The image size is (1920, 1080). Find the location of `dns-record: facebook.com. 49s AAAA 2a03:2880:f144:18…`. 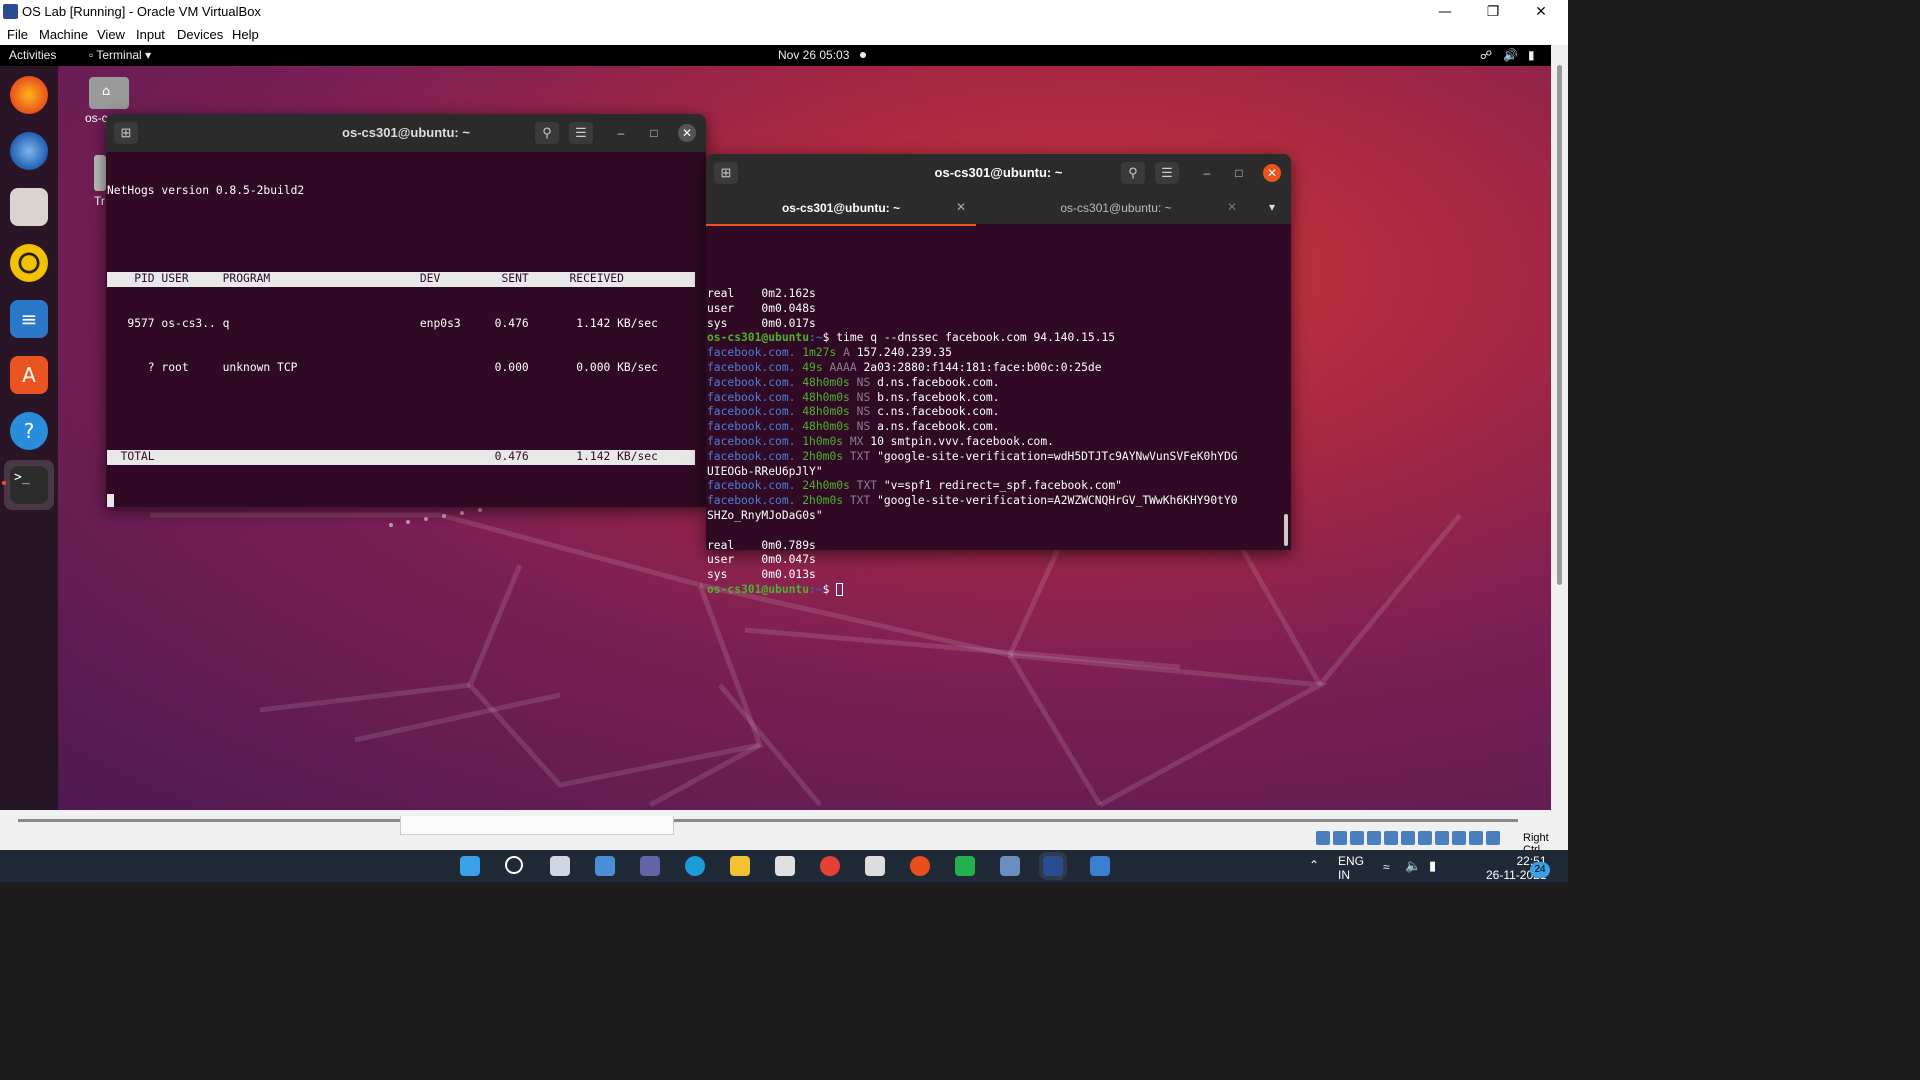

dns-record: facebook.com. 49s AAAA 2a03:2880:f144:18… is located at coordinates (998, 368).